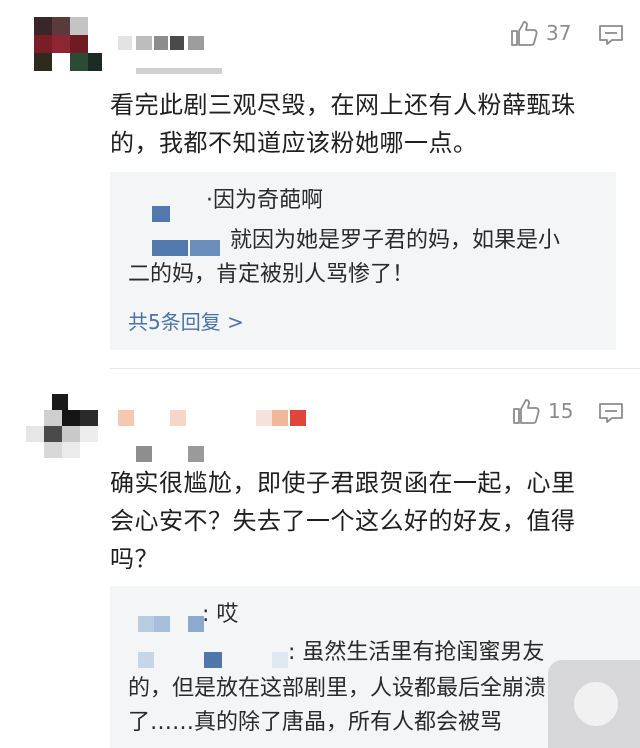  What do you see at coordinates (375, 368) in the screenshot?
I see `divider` at bounding box center [375, 368].